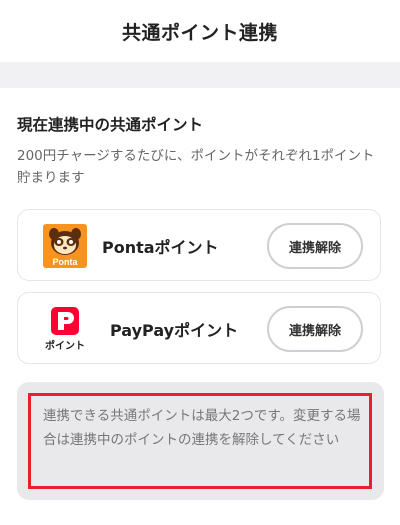 The width and height of the screenshot is (400, 525). What do you see at coordinates (65, 262) in the screenshot?
I see `ponta-logo-text: Ponta` at bounding box center [65, 262].